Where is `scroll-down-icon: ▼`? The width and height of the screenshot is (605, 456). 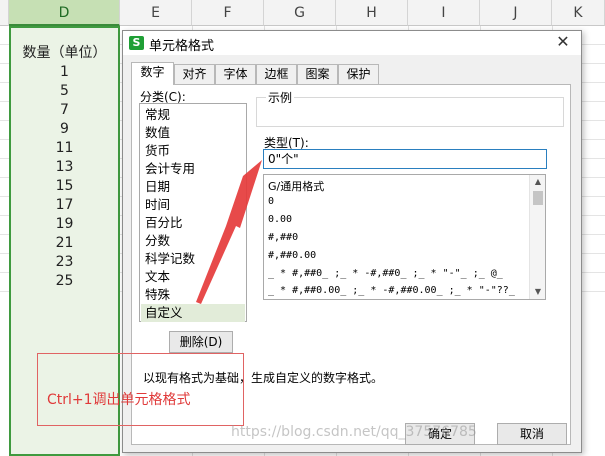
scroll-down-icon: ▼ is located at coordinates (537, 292).